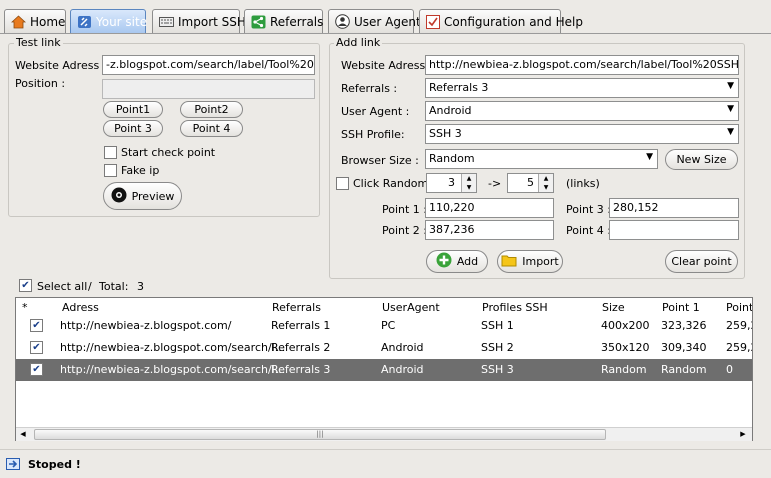 The image size is (771, 478). What do you see at coordinates (582, 88) in the screenshot?
I see `referrals-select: Referrals 3 ▼` at bounding box center [582, 88].